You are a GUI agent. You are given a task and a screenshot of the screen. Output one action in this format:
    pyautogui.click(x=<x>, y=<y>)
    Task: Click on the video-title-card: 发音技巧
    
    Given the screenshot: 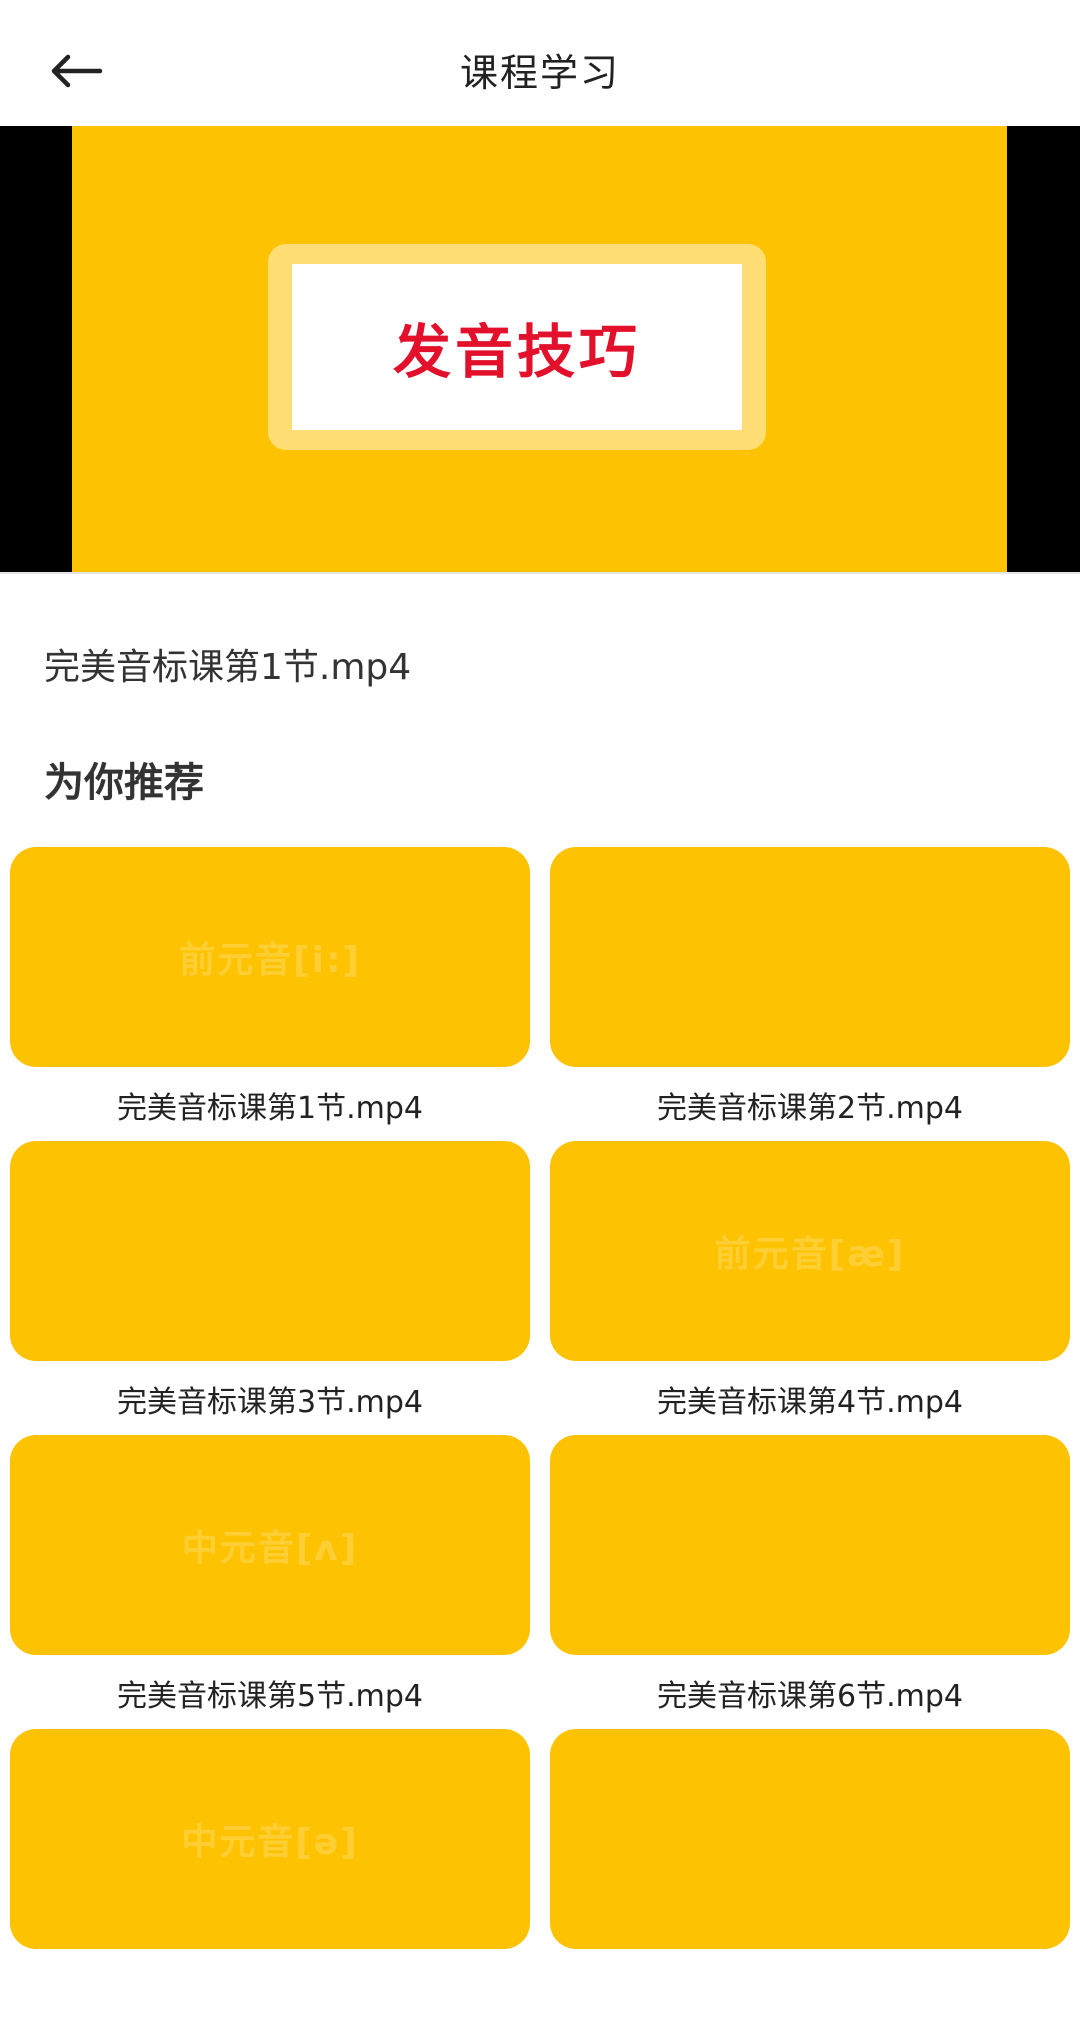 What is the action you would take?
    pyautogui.click(x=517, y=347)
    